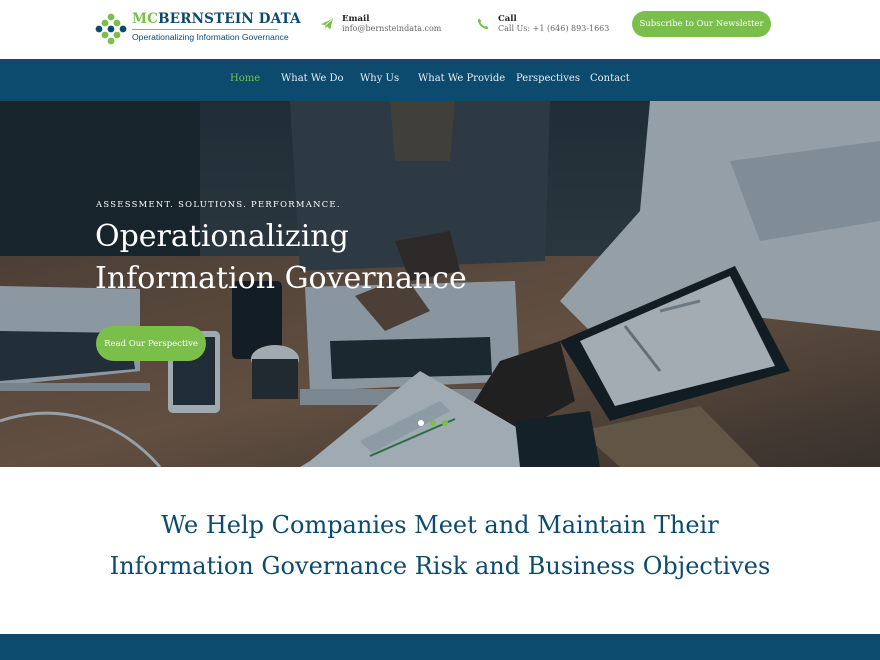 The width and height of the screenshot is (880, 660). What do you see at coordinates (327, 24) in the screenshot?
I see `paper-plane-icon` at bounding box center [327, 24].